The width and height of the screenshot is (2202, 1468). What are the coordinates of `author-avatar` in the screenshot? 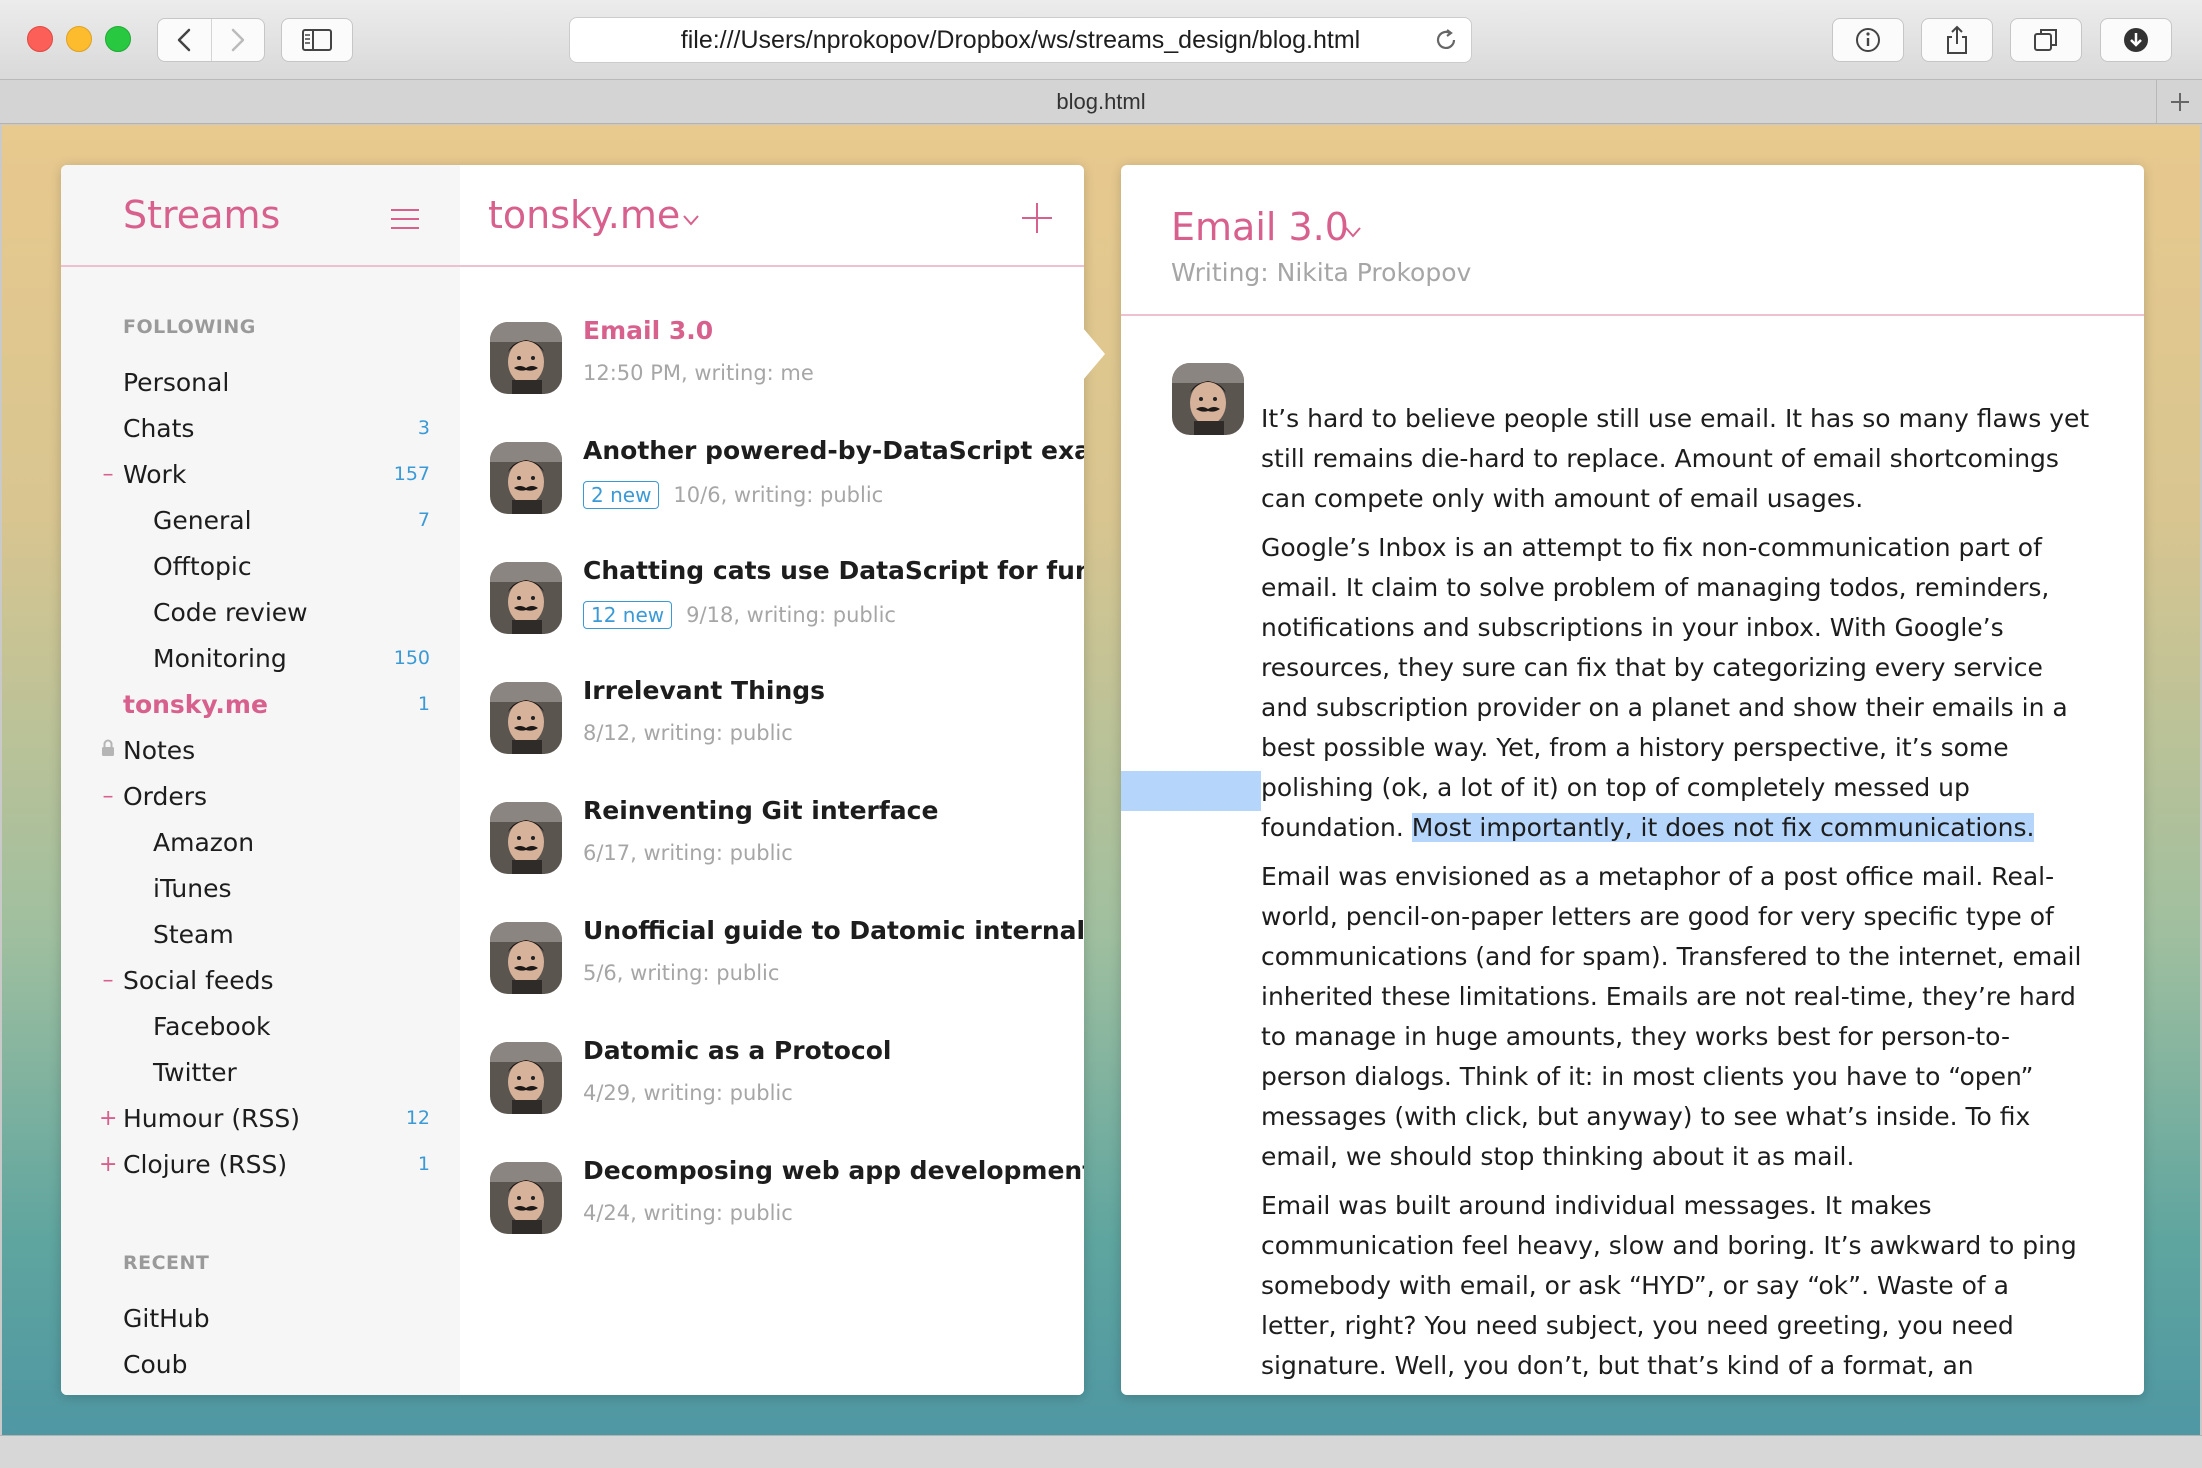 It's located at (1208, 399).